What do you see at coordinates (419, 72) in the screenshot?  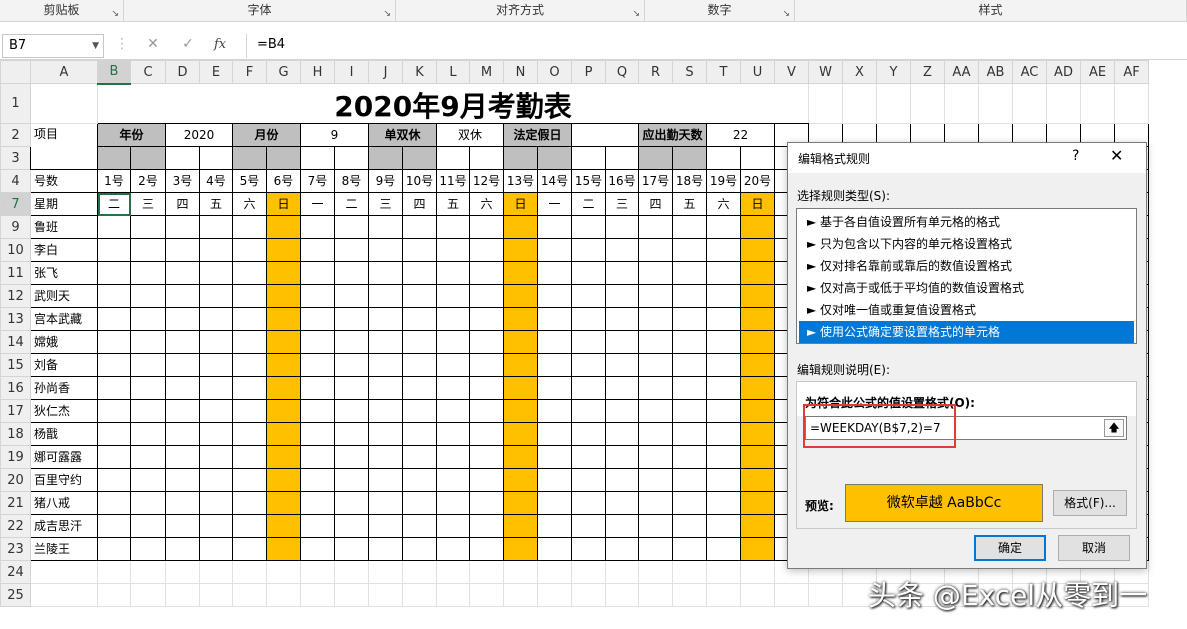 I see `column-header-k: K` at bounding box center [419, 72].